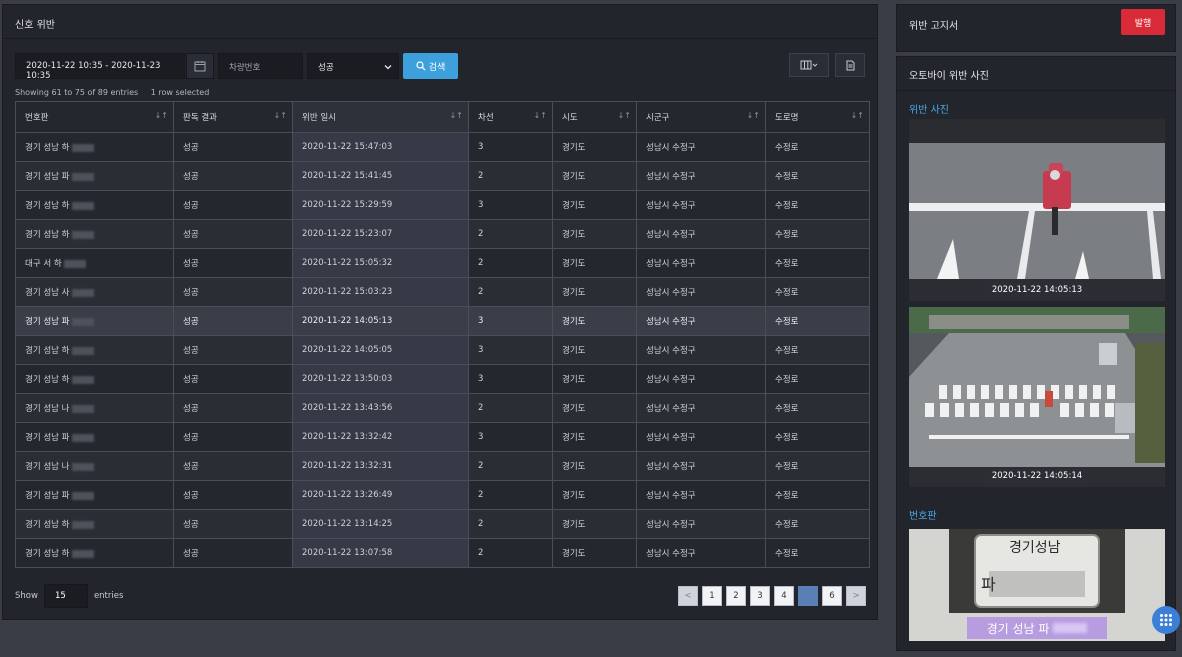 The image size is (1182, 657). What do you see at coordinates (817, 117) in the screenshot?
I see `column-header-road: 도로명 ↓↑` at bounding box center [817, 117].